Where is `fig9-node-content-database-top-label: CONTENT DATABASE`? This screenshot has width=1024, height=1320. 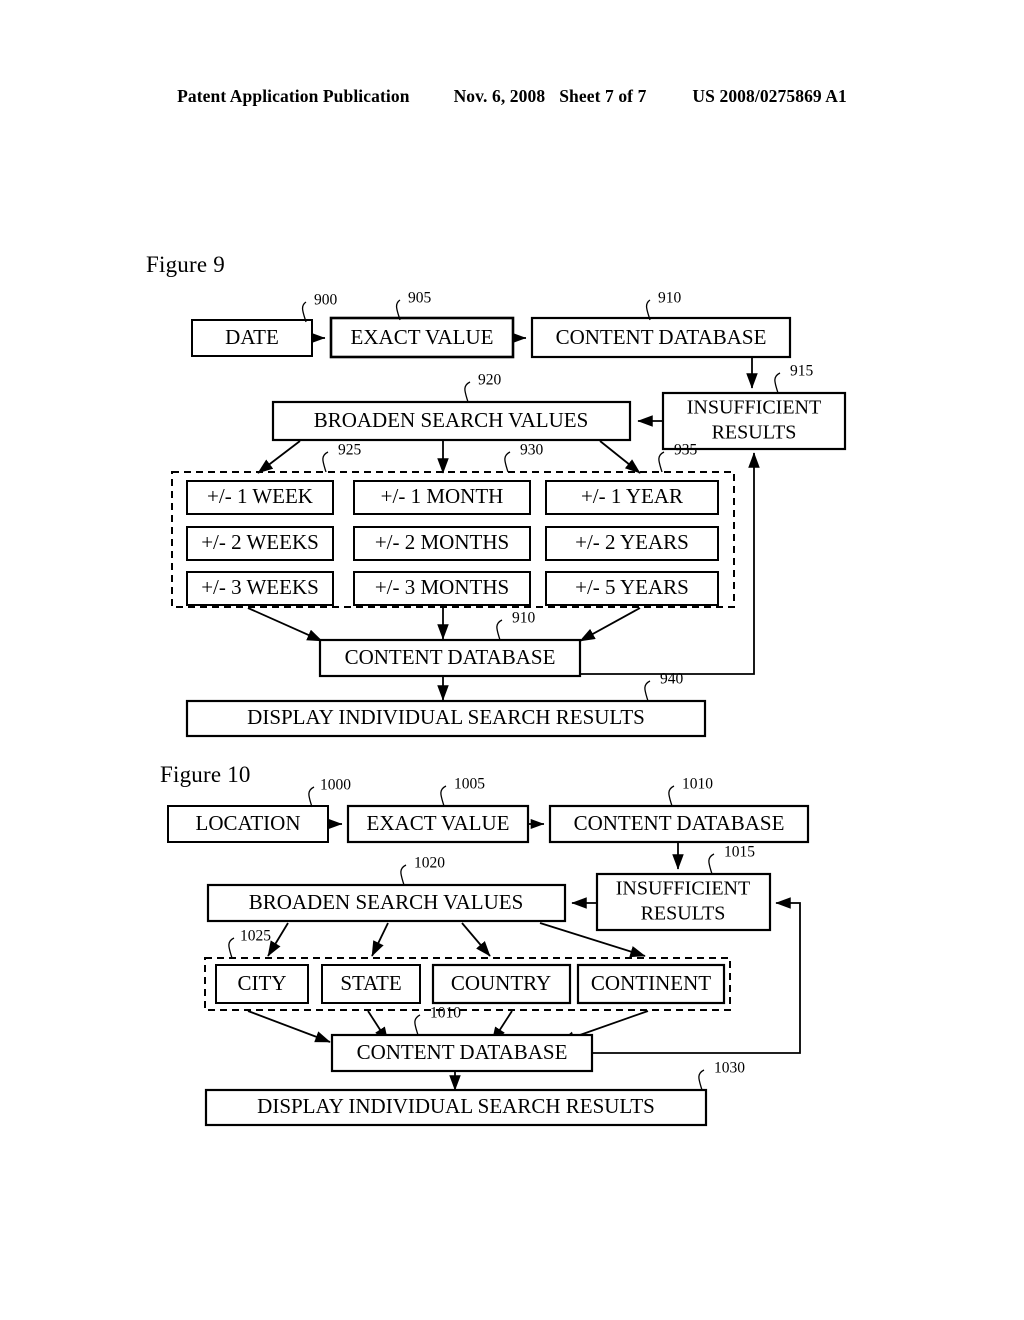
fig9-node-content-database-top-label: CONTENT DATABASE is located at coordinates (661, 337).